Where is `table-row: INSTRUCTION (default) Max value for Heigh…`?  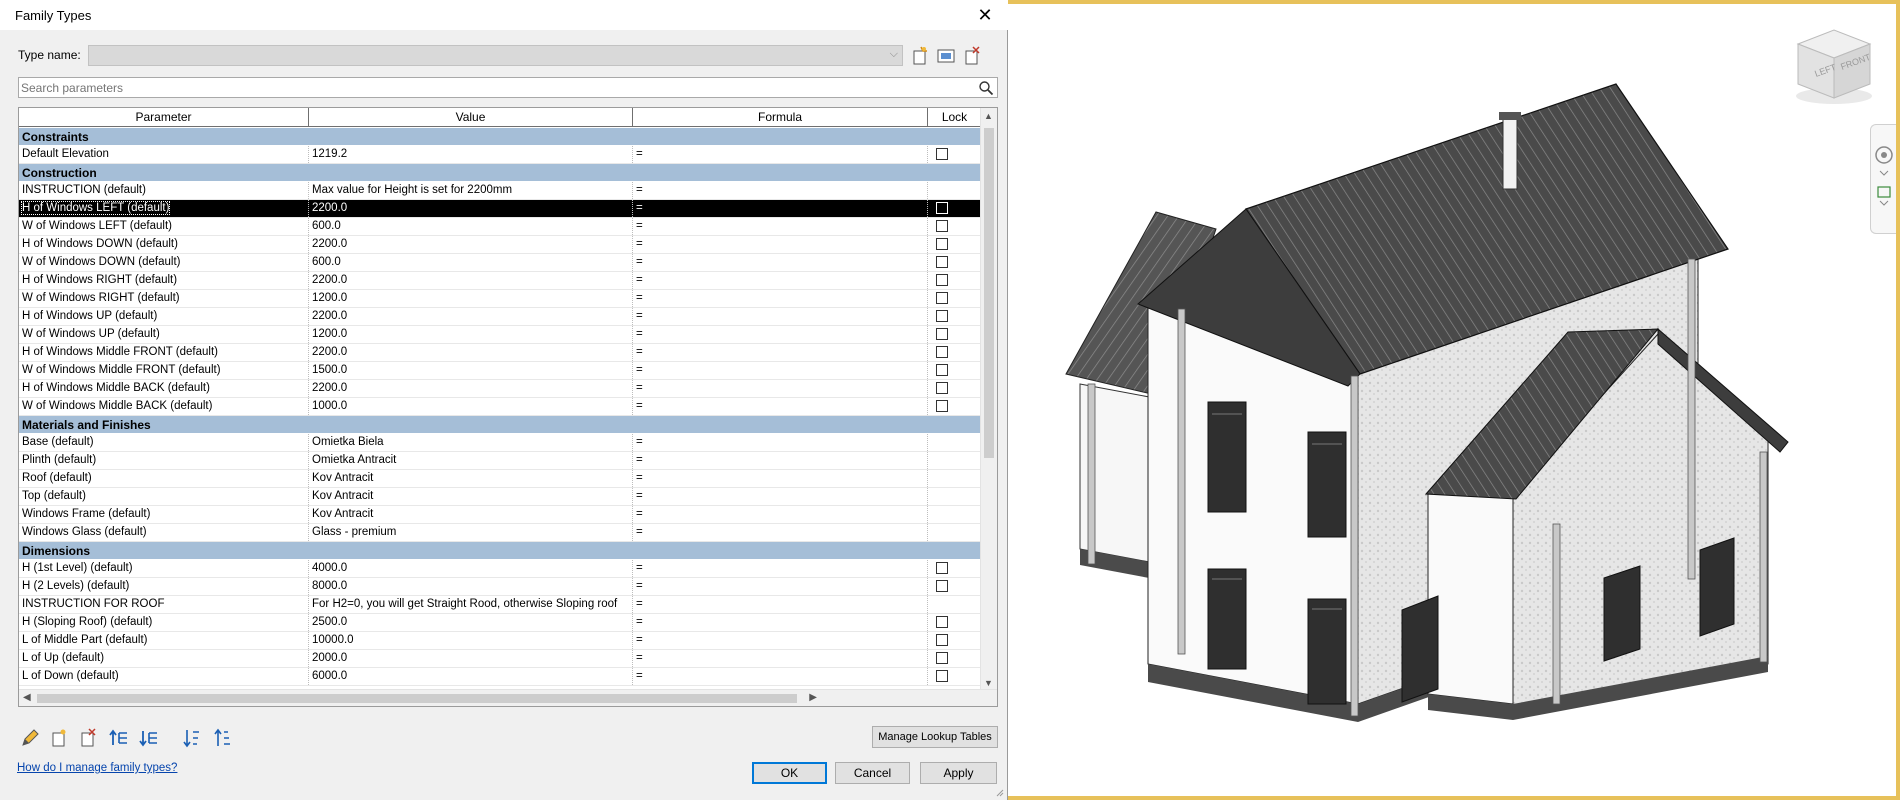
table-row: INSTRUCTION (default) Max value for Heigh… is located at coordinates (500, 191).